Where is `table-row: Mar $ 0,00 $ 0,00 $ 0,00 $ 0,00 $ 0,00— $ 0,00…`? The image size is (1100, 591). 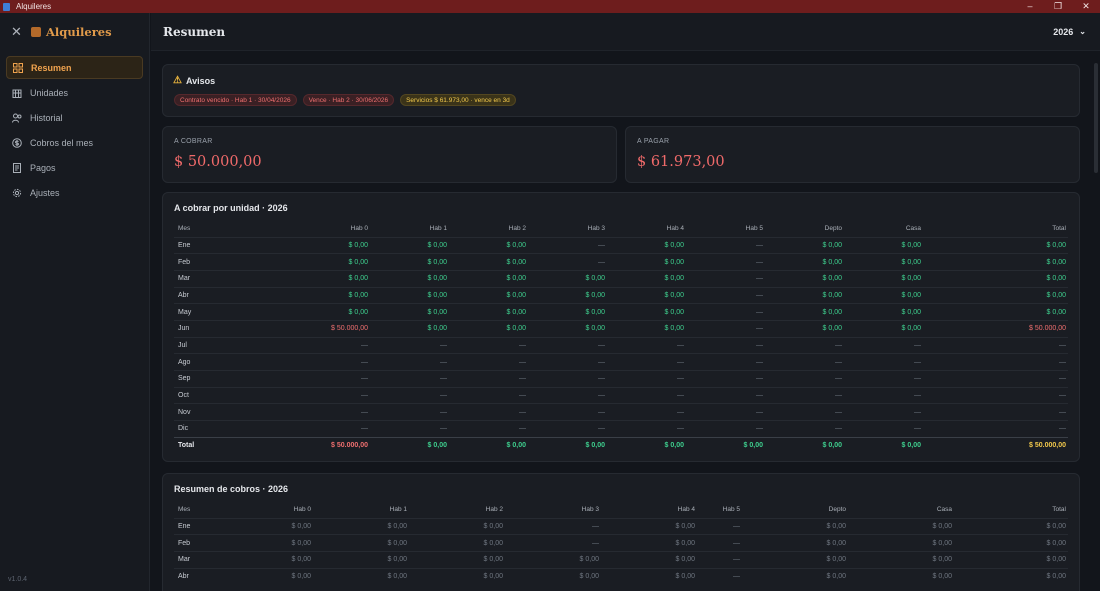 table-row: Mar $ 0,00 $ 0,00 $ 0,00 $ 0,00 $ 0,00— $ 0,00… is located at coordinates (621, 278).